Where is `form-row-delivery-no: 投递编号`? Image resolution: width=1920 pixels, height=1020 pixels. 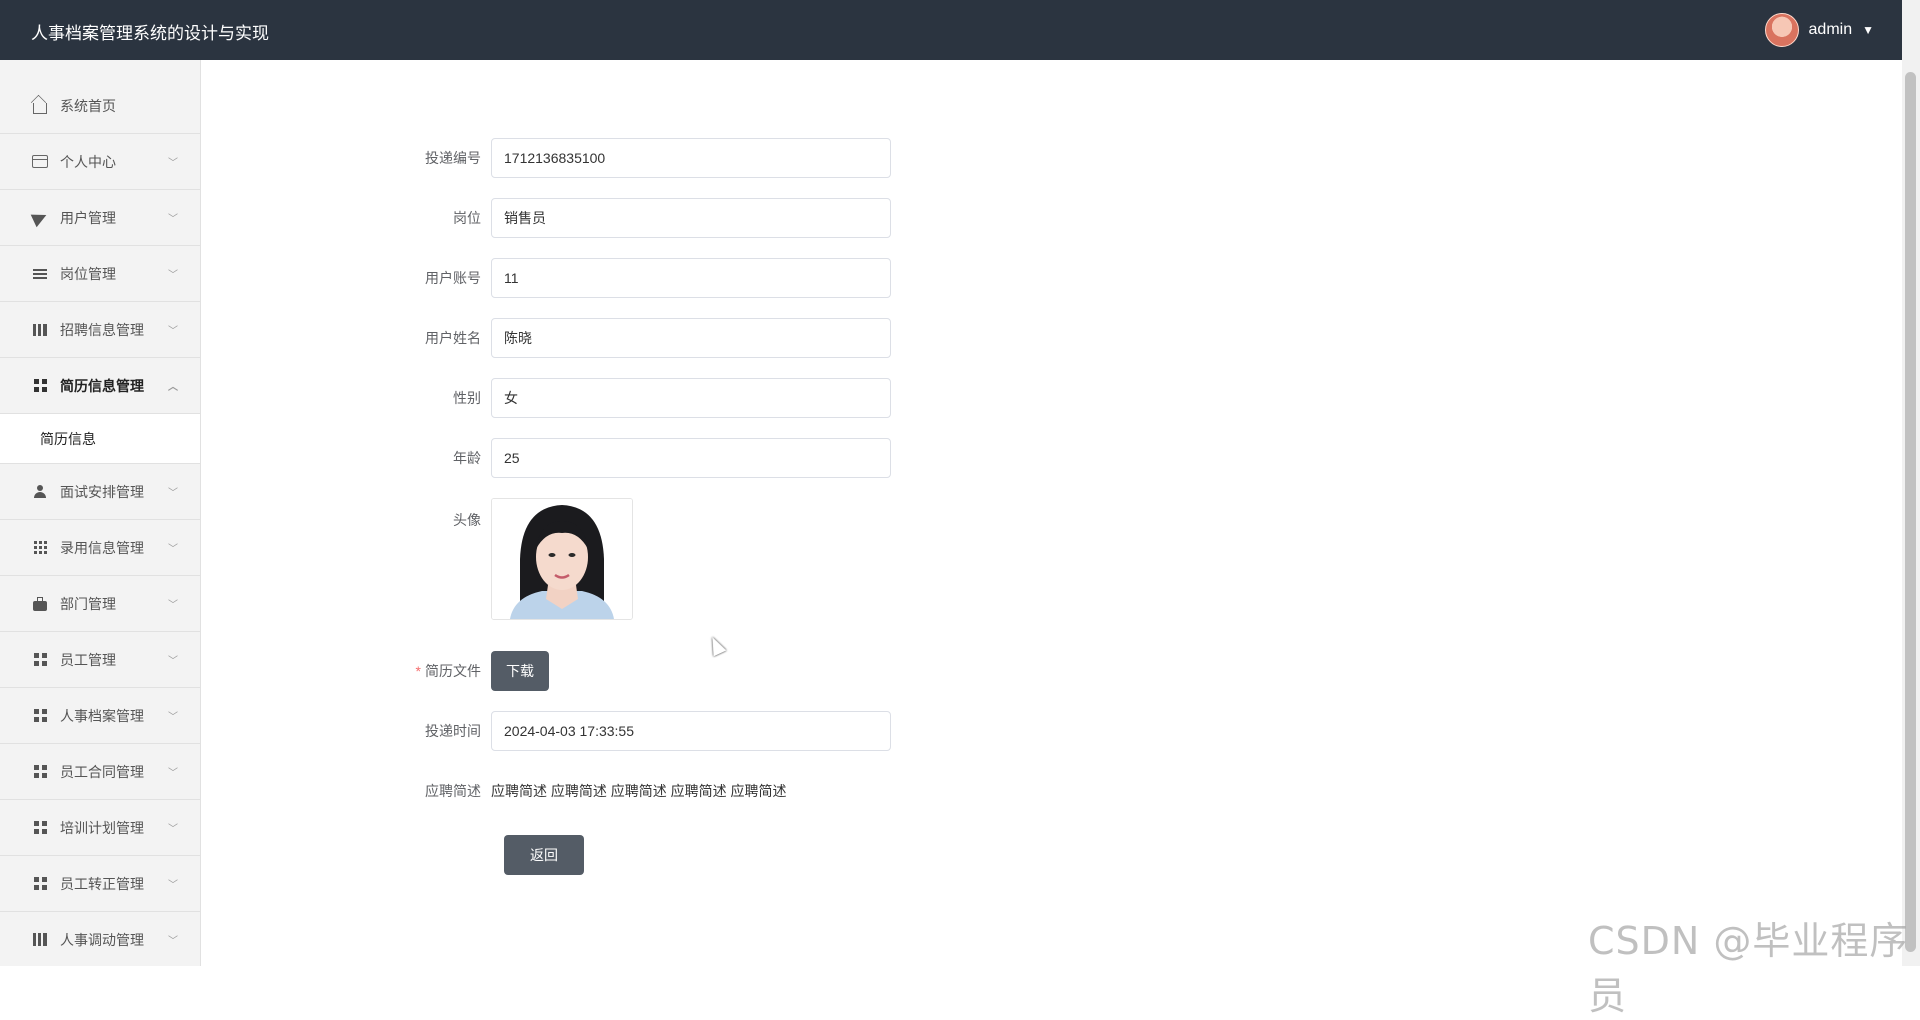 form-row-delivery-no: 投递编号 is located at coordinates (546, 158).